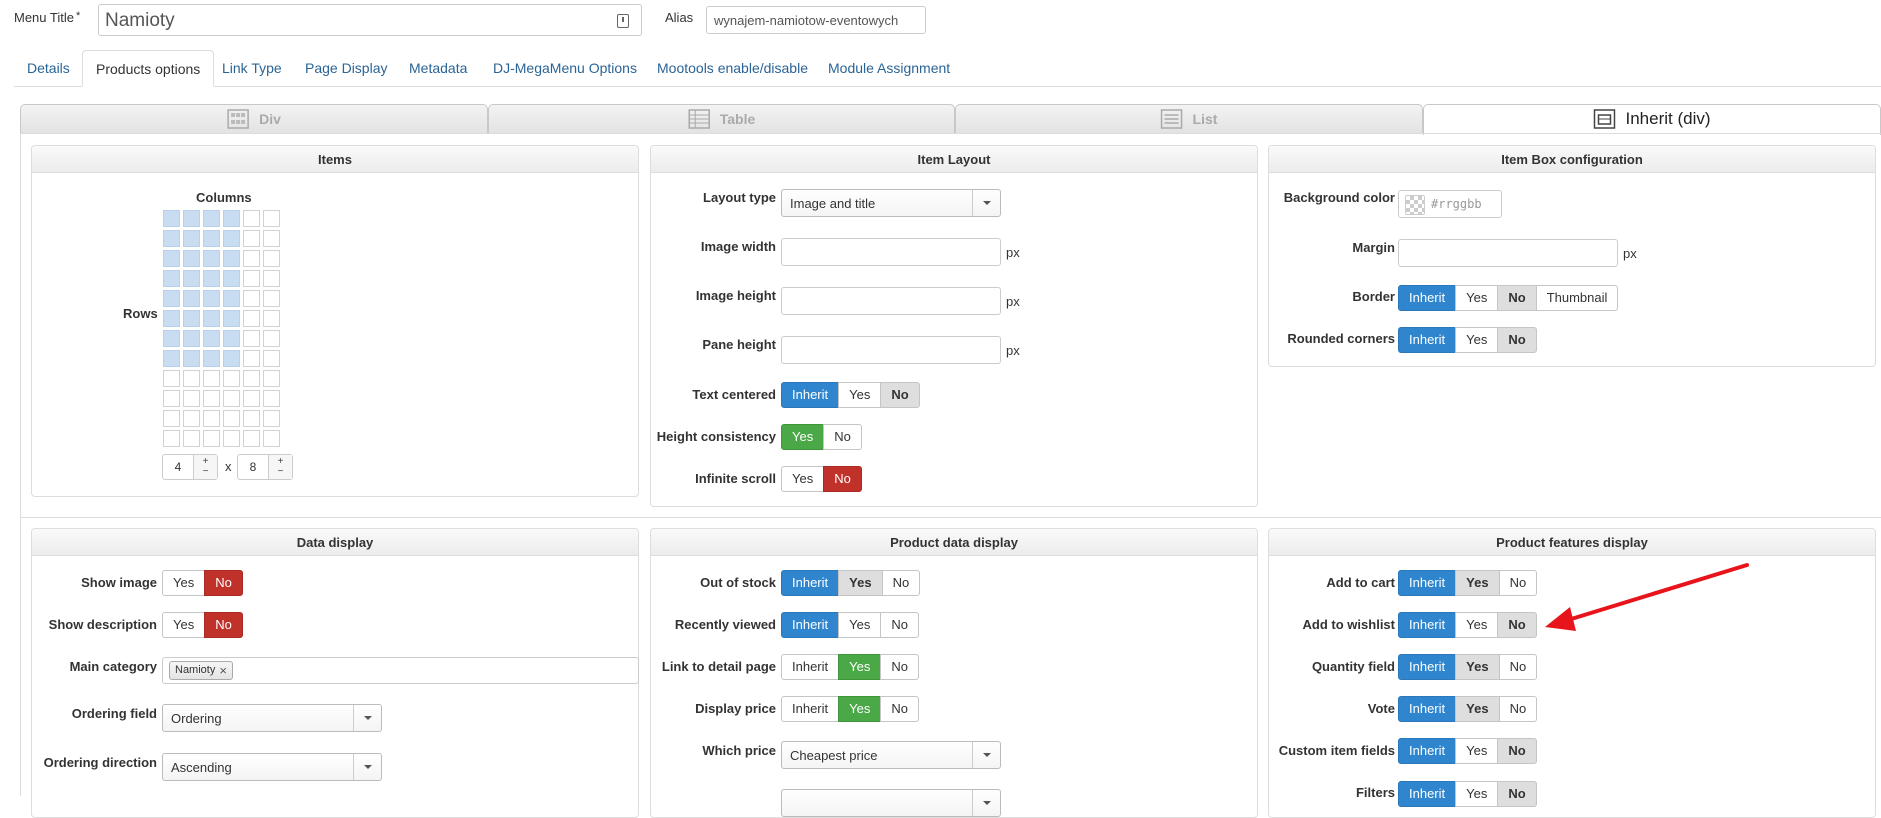 This screenshot has width=1881, height=818. I want to click on info-icon, so click(623, 21).